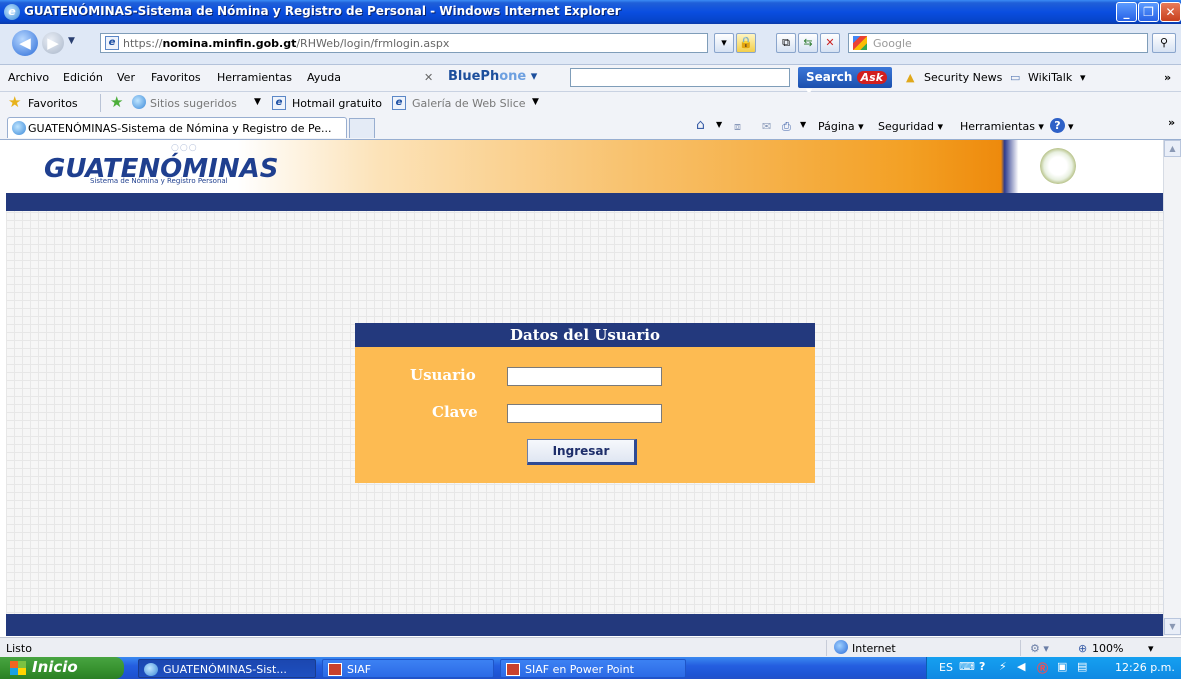  What do you see at coordinates (1172, 626) in the screenshot?
I see `scroll-down-icon: ▼` at bounding box center [1172, 626].